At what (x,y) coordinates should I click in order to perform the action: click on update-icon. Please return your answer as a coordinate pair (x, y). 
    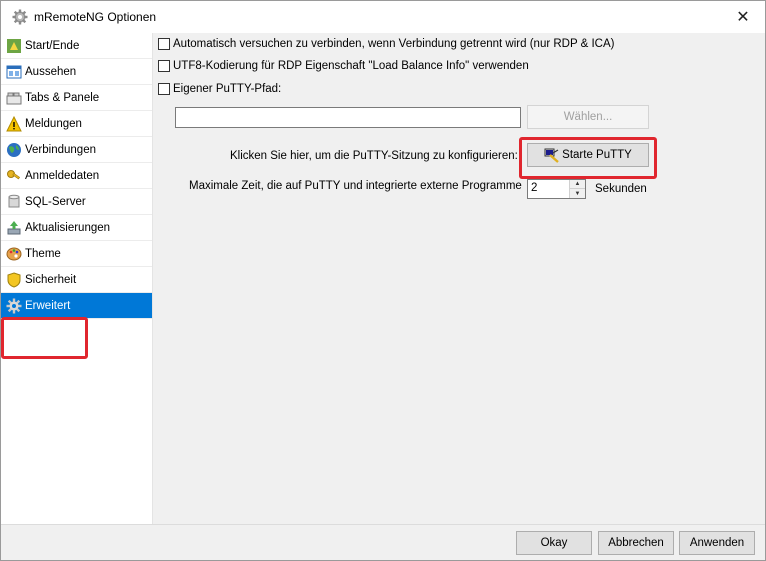
    Looking at the image, I should click on (14, 227).